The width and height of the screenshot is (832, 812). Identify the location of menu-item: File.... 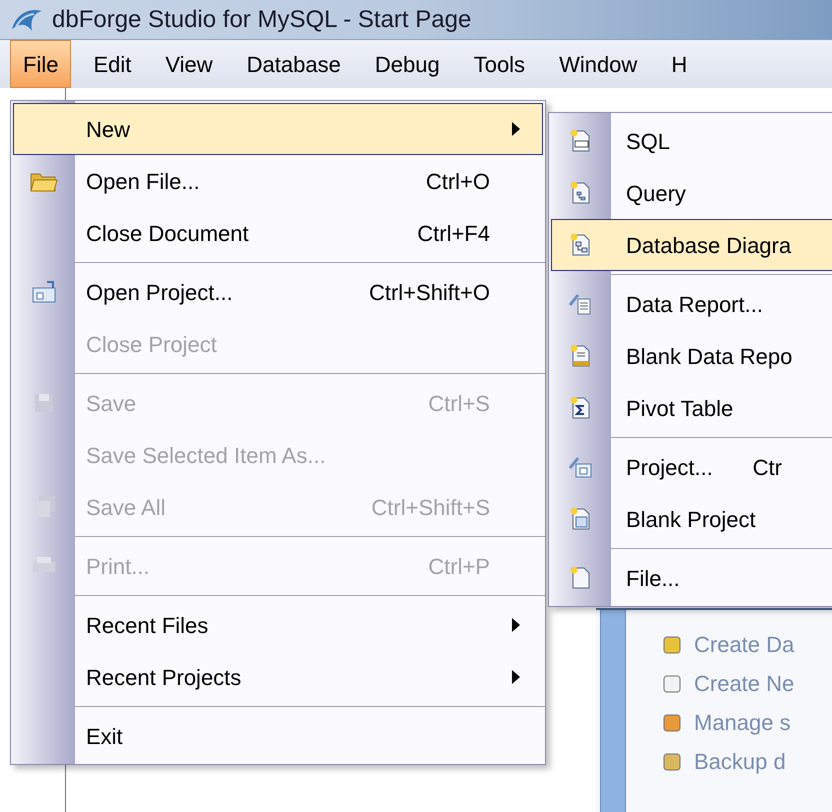
(691, 578).